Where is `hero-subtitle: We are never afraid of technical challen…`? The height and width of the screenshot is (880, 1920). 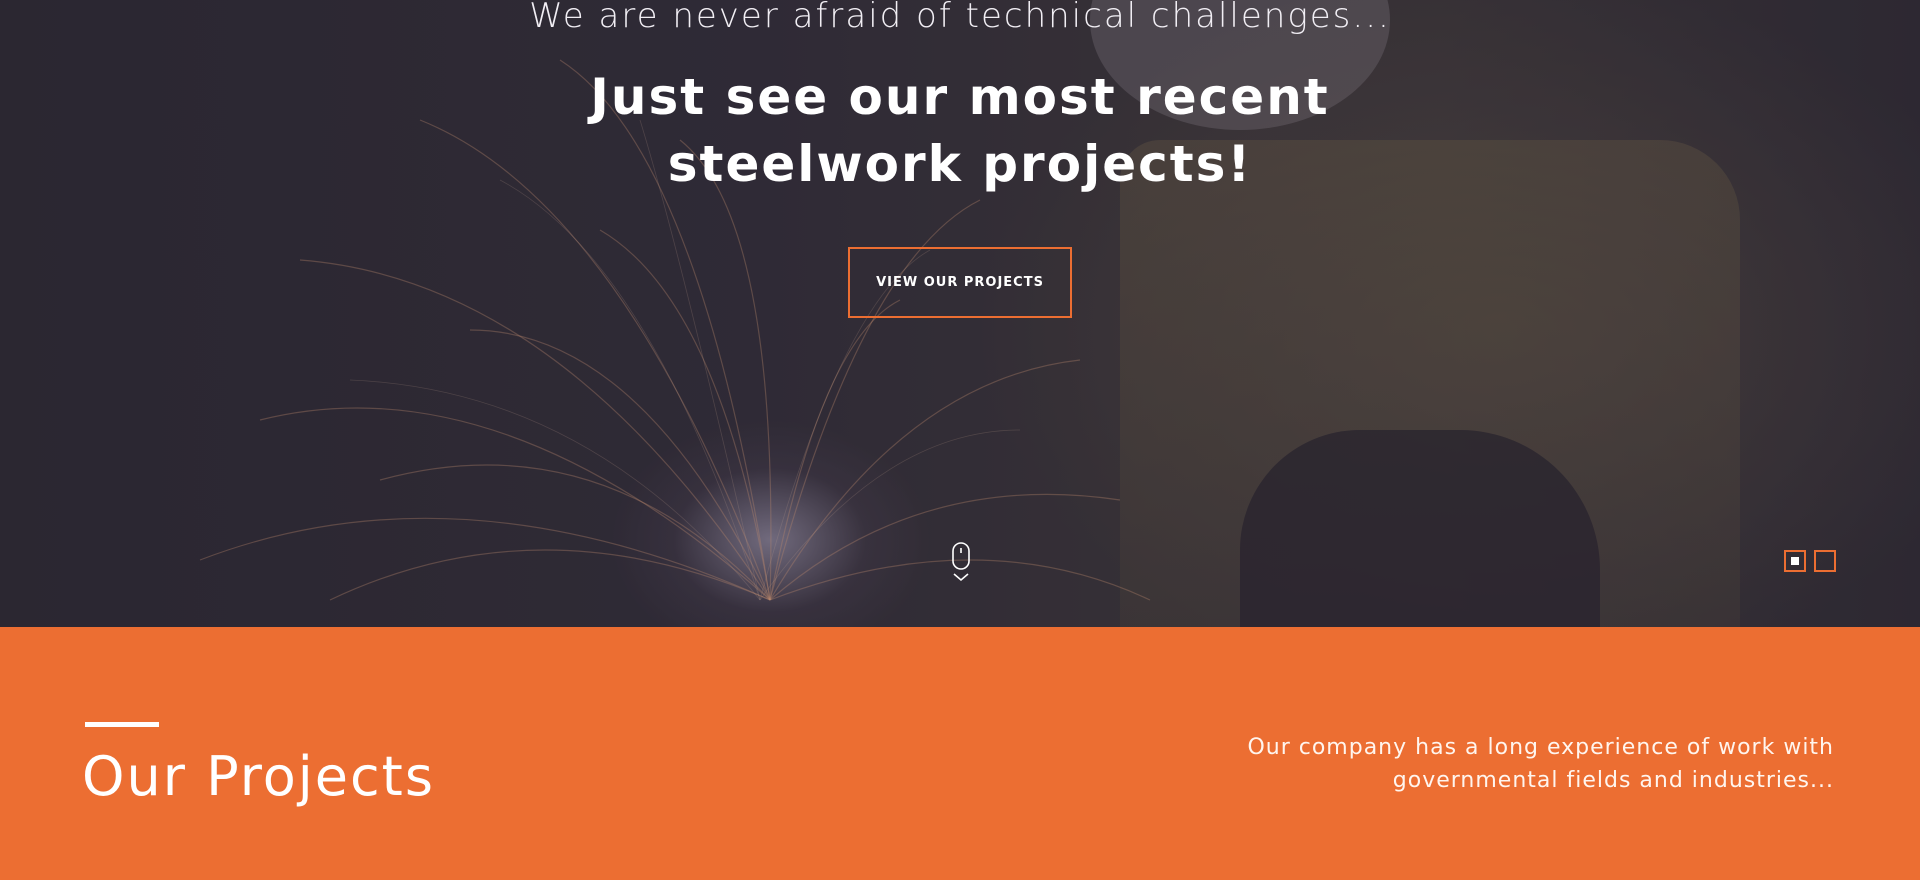 hero-subtitle: We are never afraid of technical challen… is located at coordinates (960, 18).